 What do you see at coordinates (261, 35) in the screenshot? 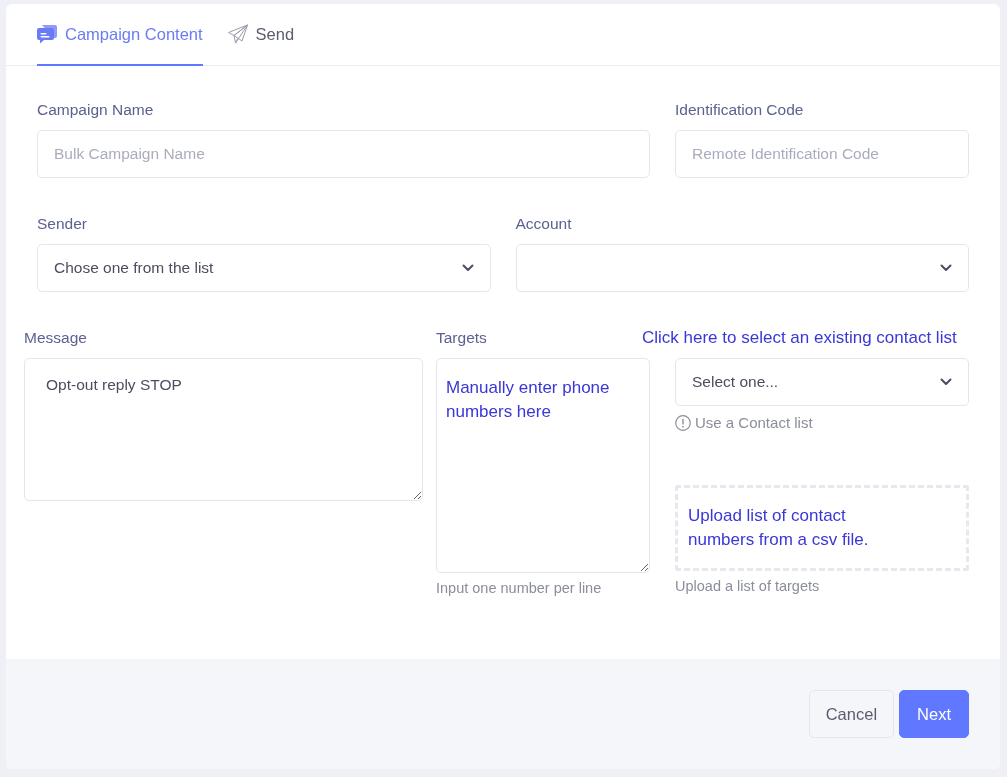
I see `tab: Send` at bounding box center [261, 35].